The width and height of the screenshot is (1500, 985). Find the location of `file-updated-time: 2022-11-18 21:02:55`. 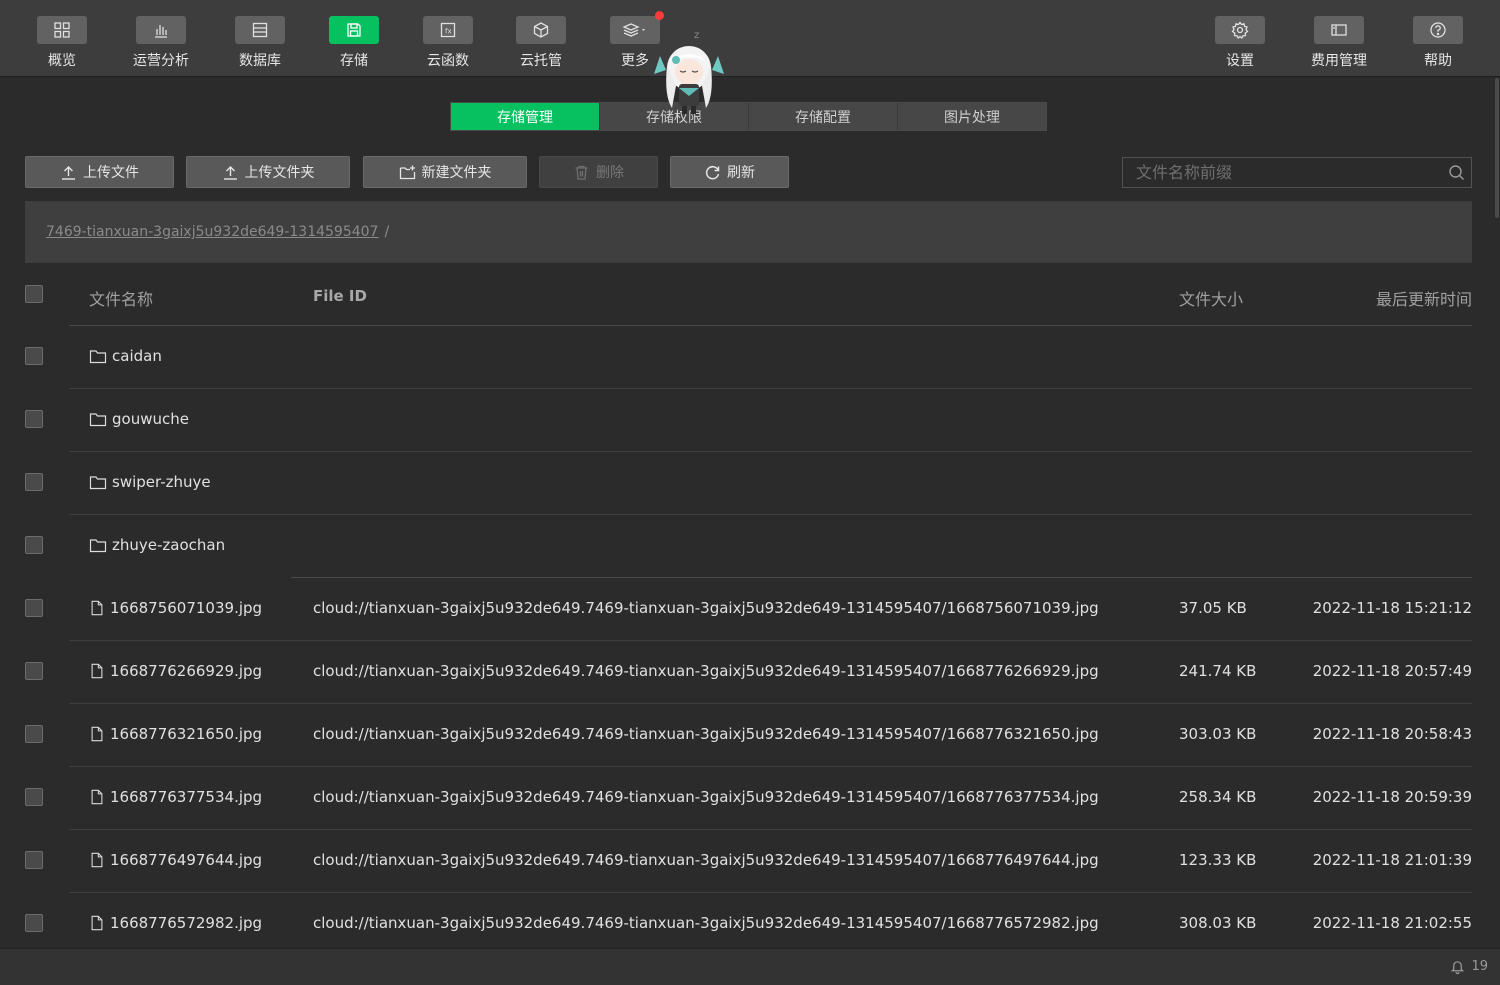

file-updated-time: 2022-11-18 21:02:55 is located at coordinates (1392, 923).